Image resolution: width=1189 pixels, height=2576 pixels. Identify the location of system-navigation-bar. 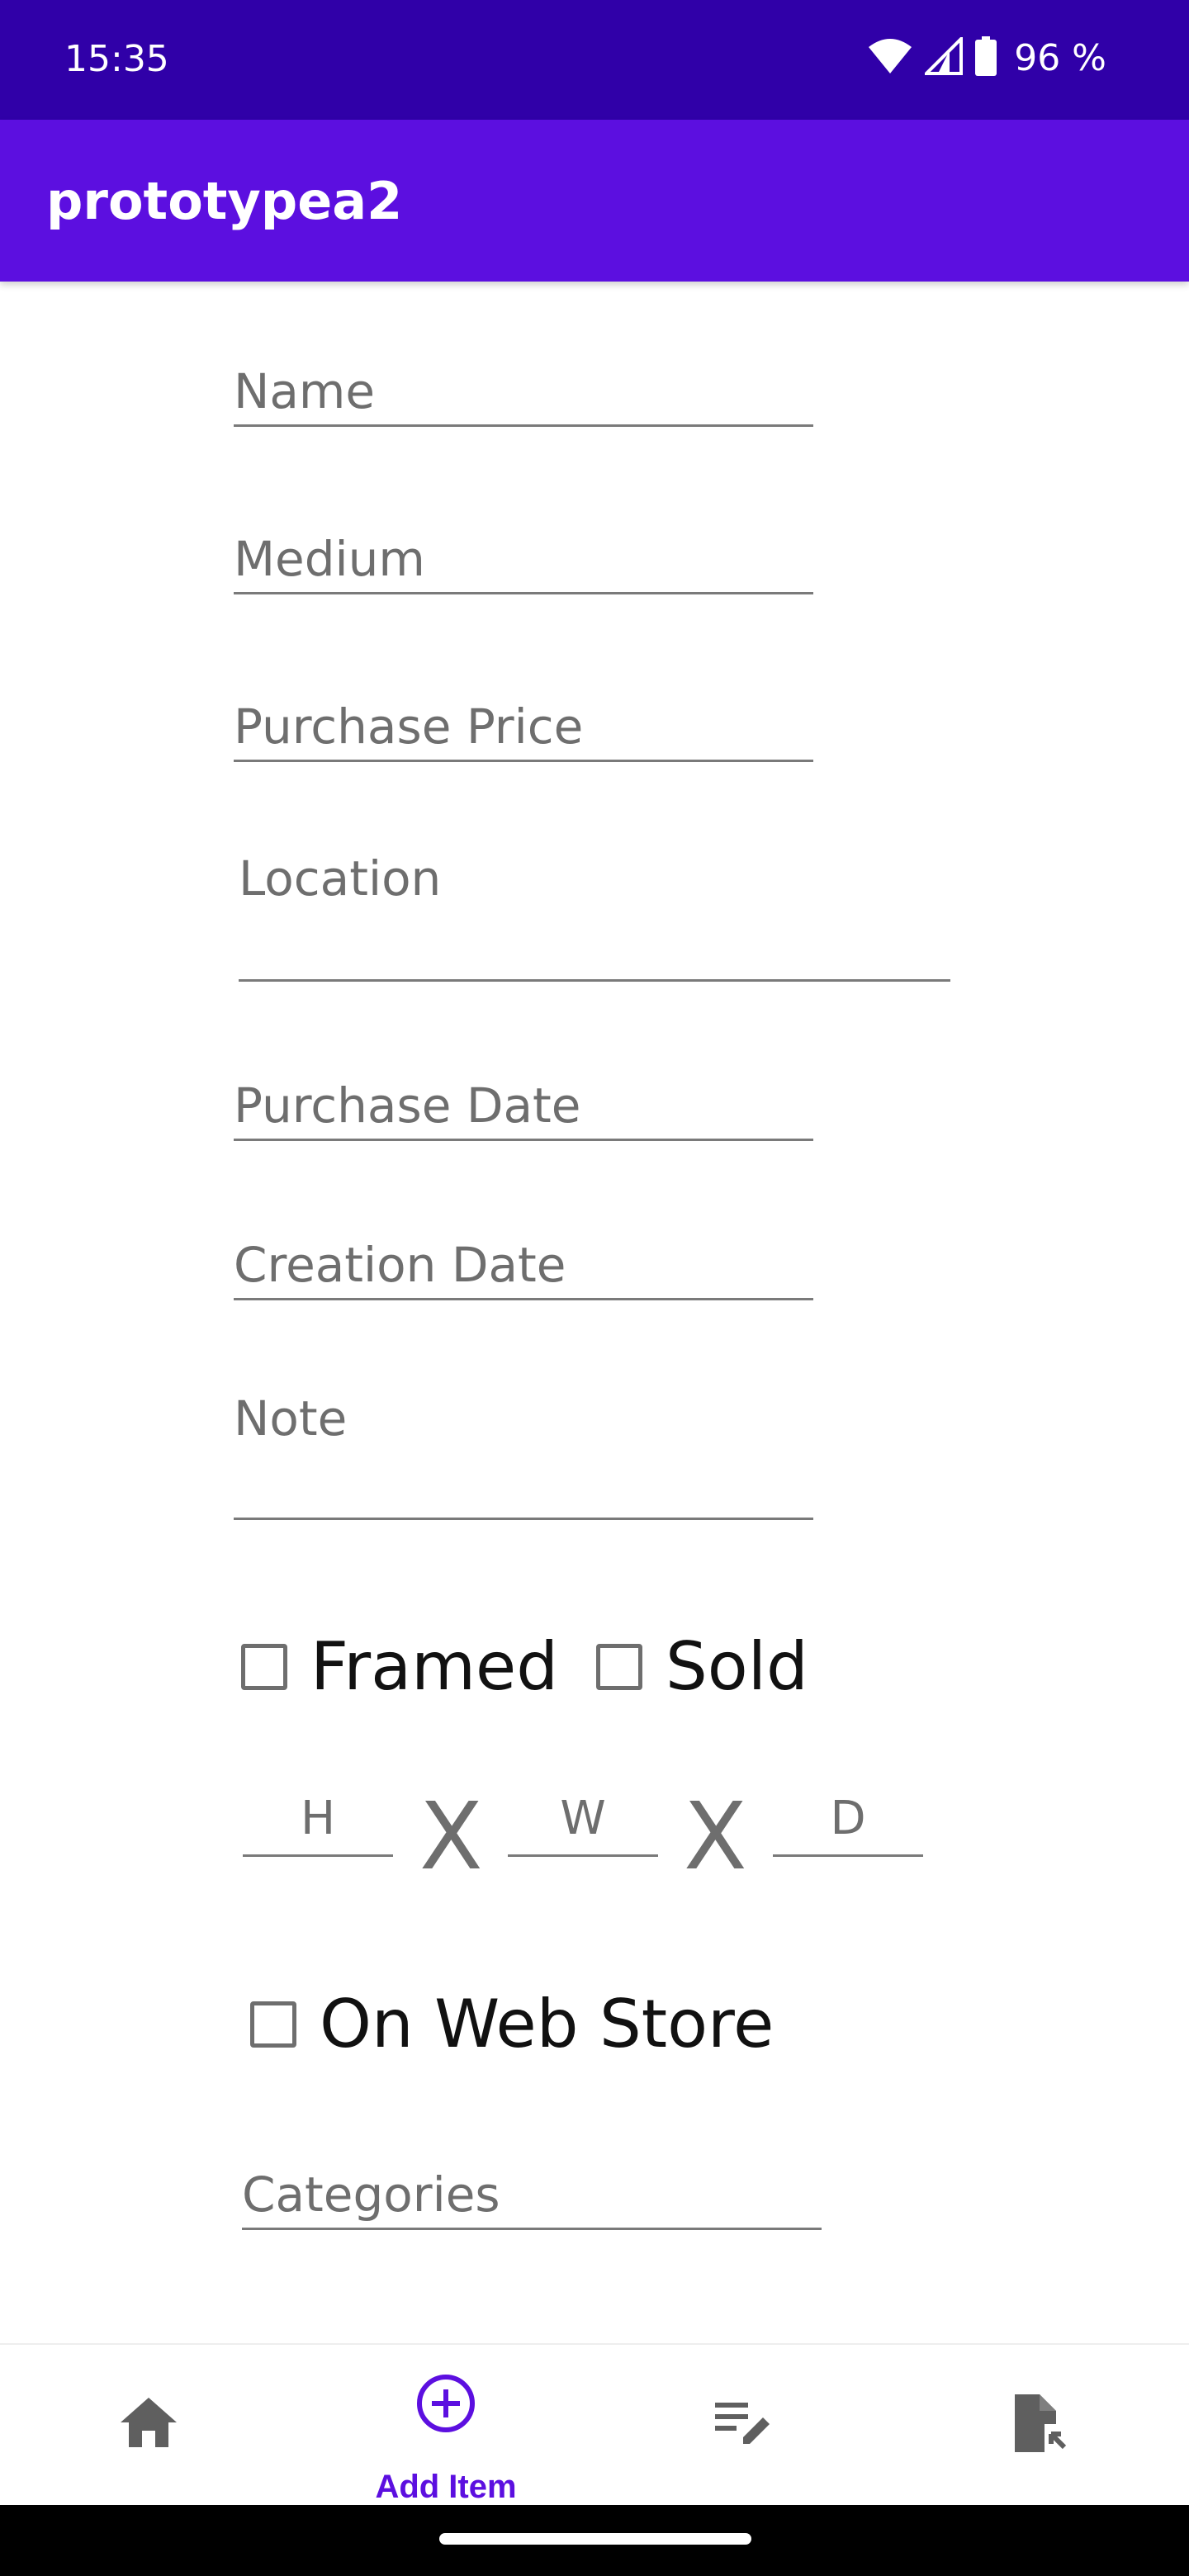
(594, 2540).